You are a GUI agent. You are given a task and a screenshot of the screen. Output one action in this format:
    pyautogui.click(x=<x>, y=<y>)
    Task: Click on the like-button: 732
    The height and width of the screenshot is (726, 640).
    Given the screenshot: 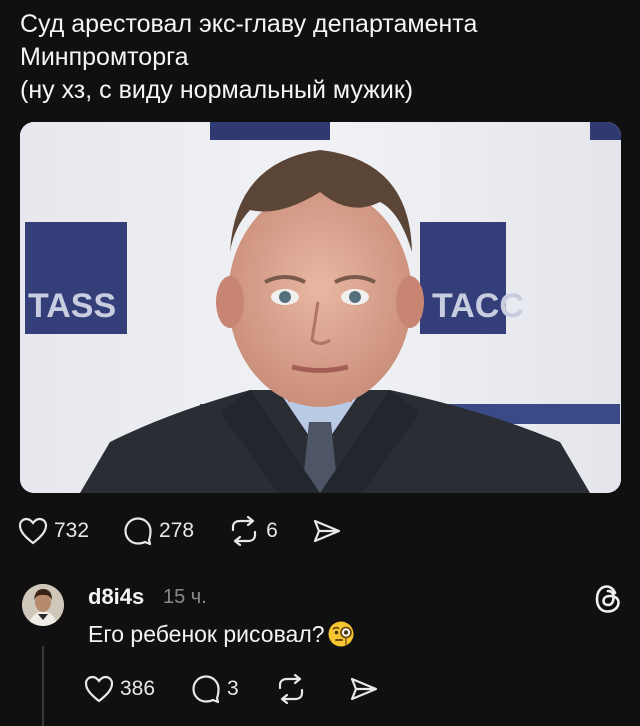 What is the action you would take?
    pyautogui.click(x=53, y=531)
    